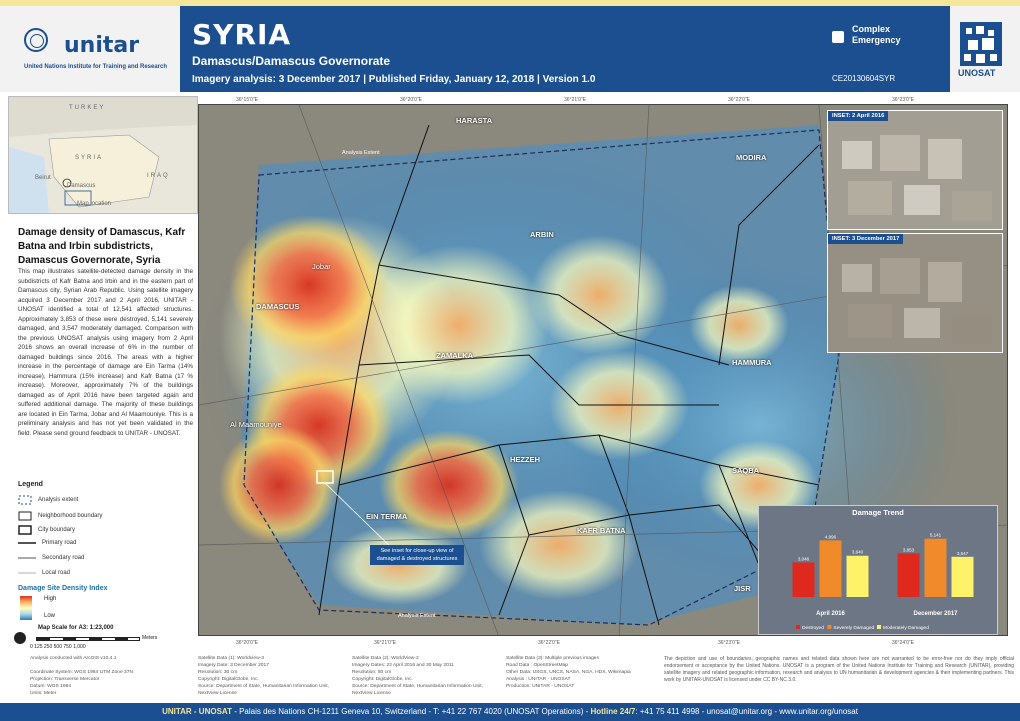 Image resolution: width=1020 pixels, height=721 pixels. What do you see at coordinates (455, 355) in the screenshot?
I see `place-zamalka: ZAMALKA` at bounding box center [455, 355].